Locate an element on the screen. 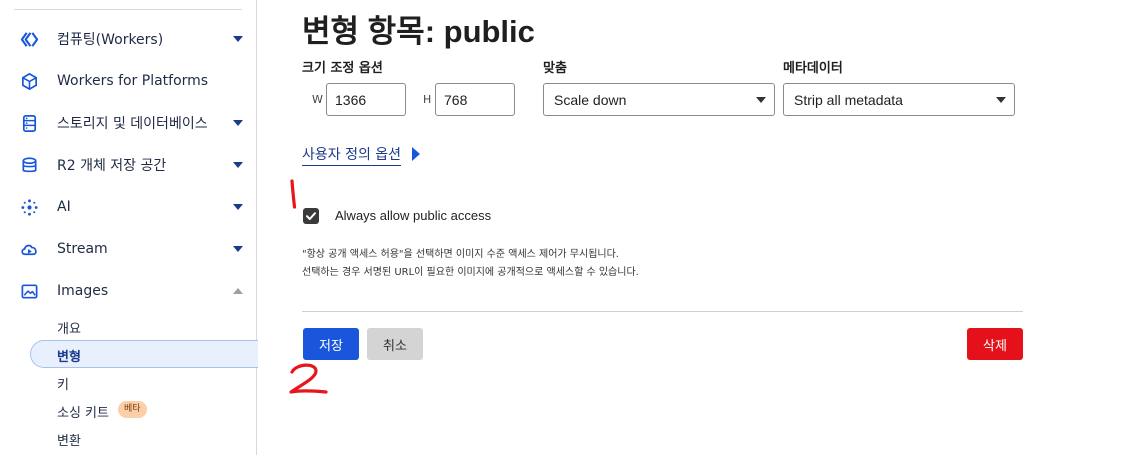 Image resolution: width=1136 pixels, height=455 pixels. sidebar-subitem-variants: 변형 is located at coordinates (69, 355).